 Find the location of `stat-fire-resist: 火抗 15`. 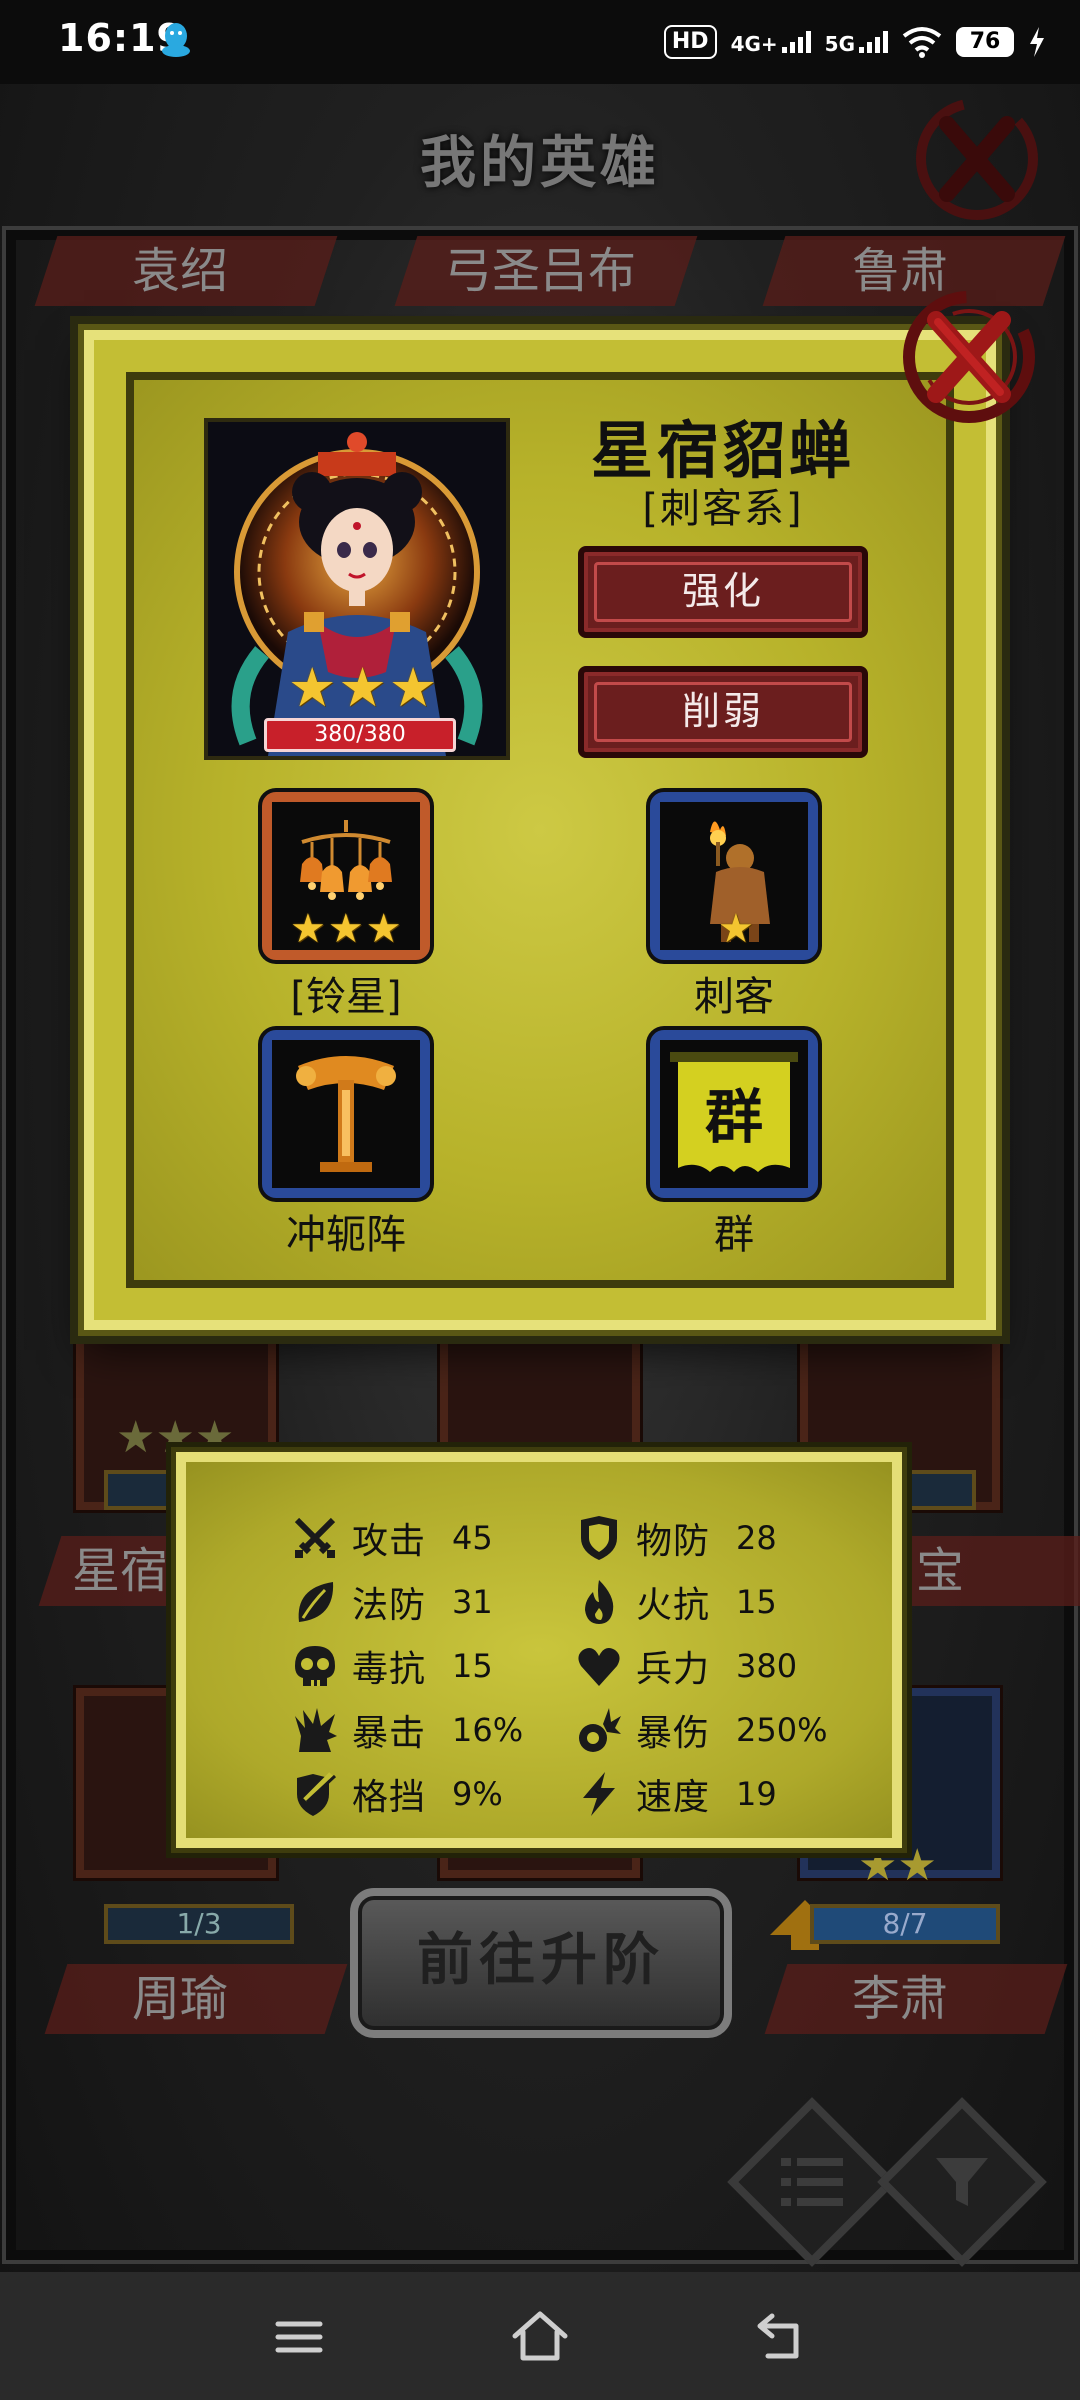

stat-fire-resist: 火抗 15 is located at coordinates (675, 1602).